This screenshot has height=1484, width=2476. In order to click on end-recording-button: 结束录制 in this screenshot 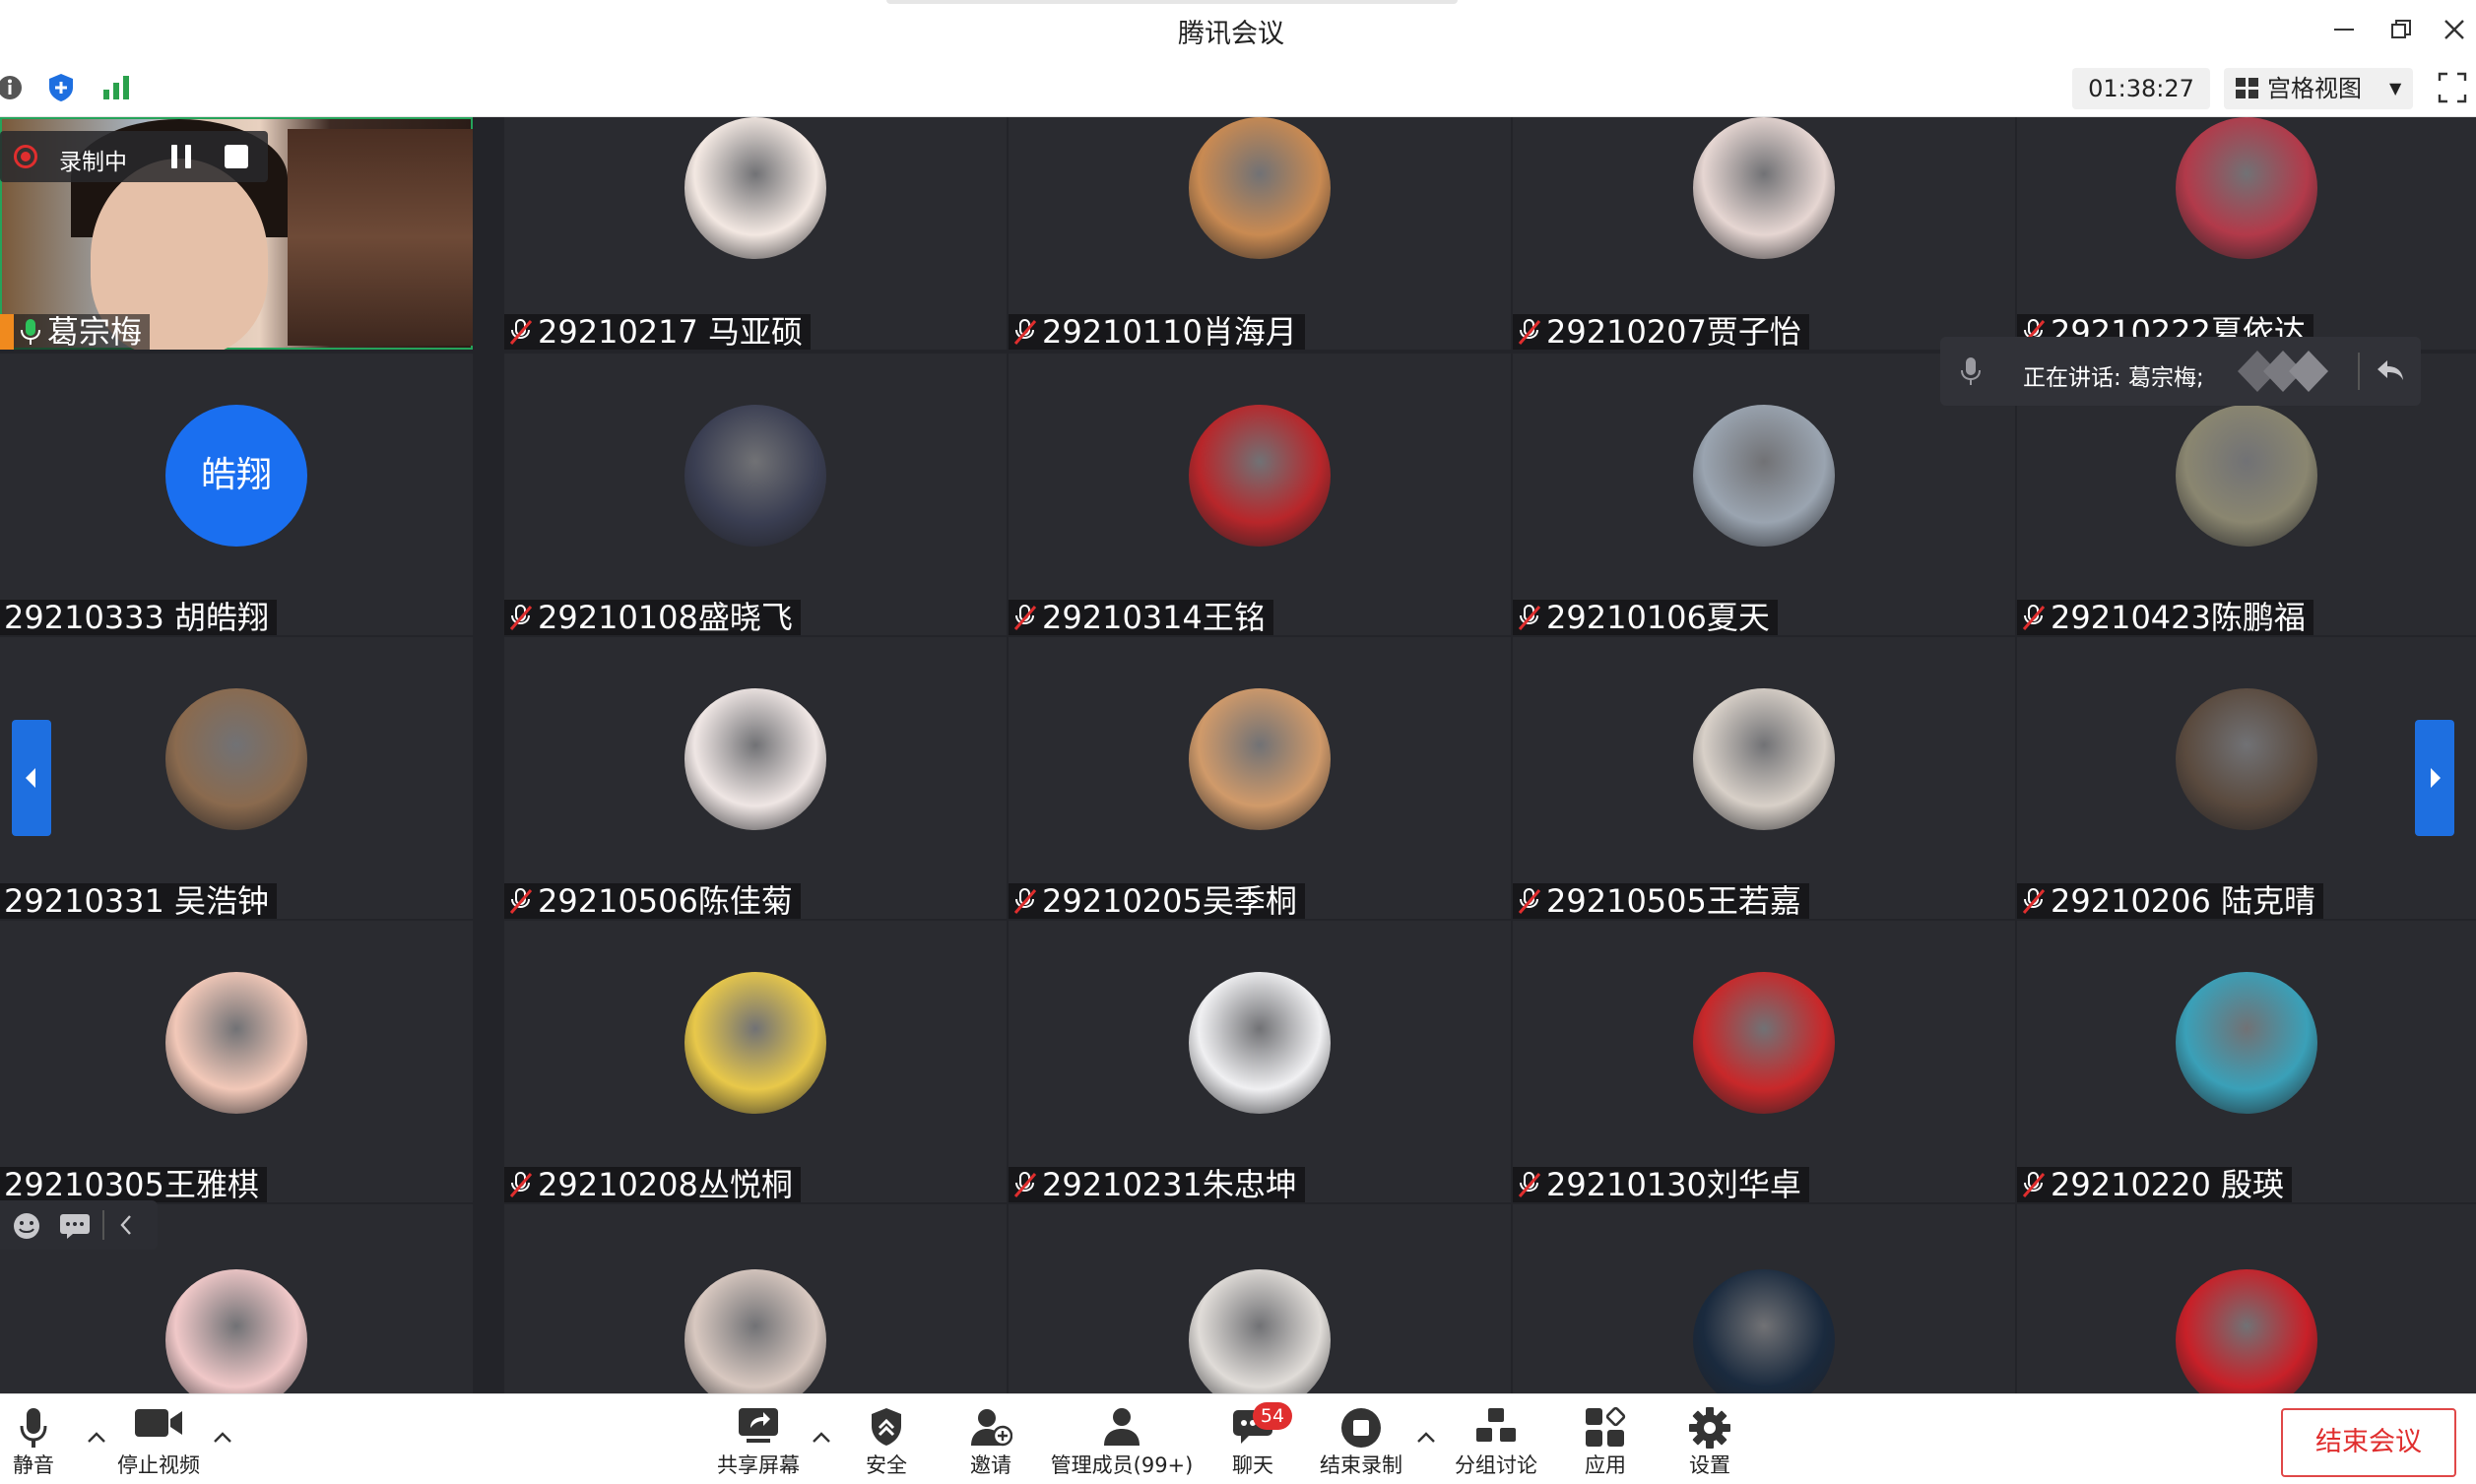, I will do `click(1361, 1443)`.